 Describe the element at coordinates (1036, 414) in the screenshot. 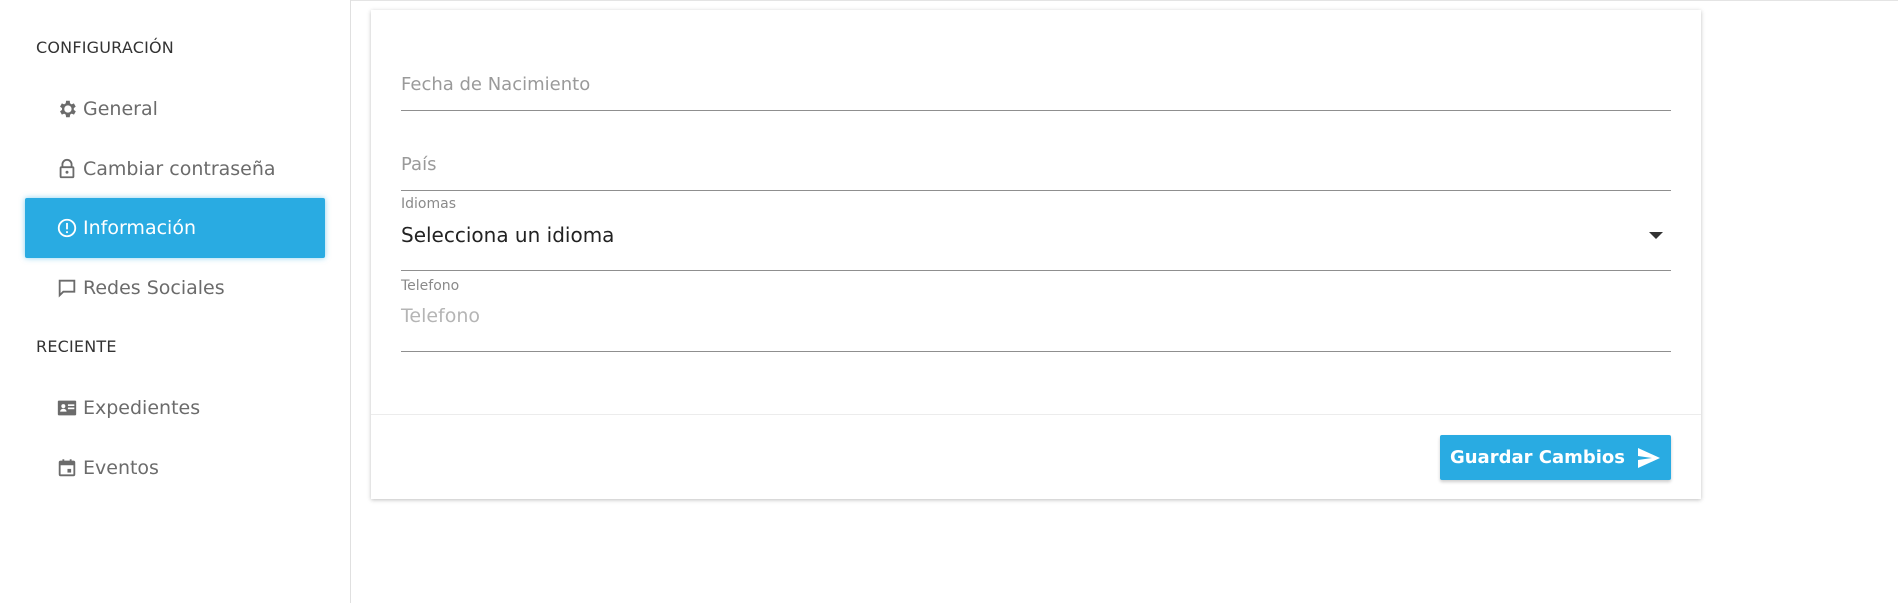

I see `card-actions-divider` at that location.